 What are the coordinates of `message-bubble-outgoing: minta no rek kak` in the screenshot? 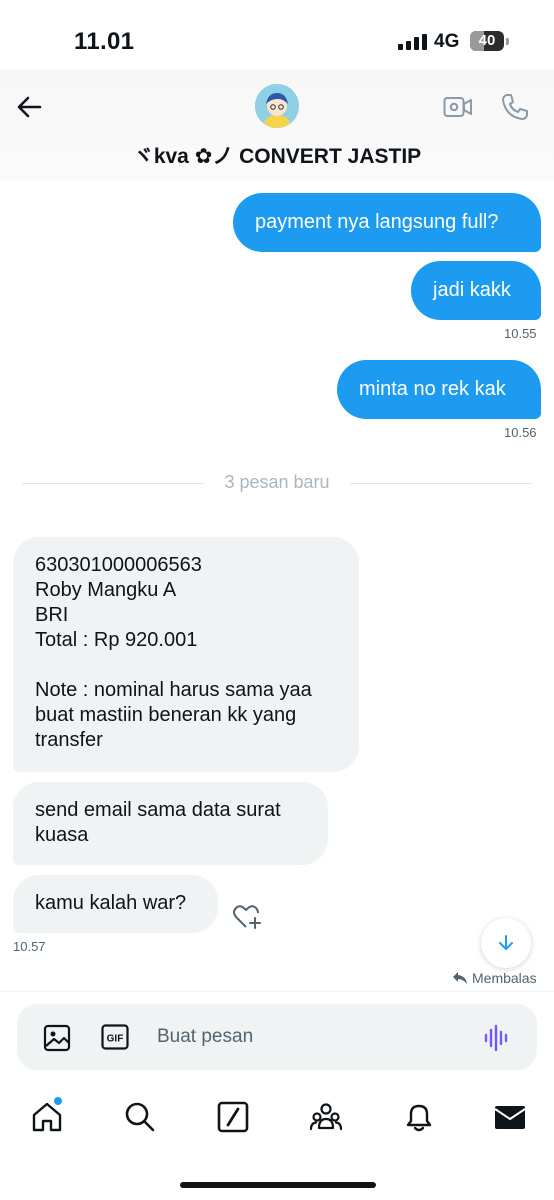 It's located at (439, 389).